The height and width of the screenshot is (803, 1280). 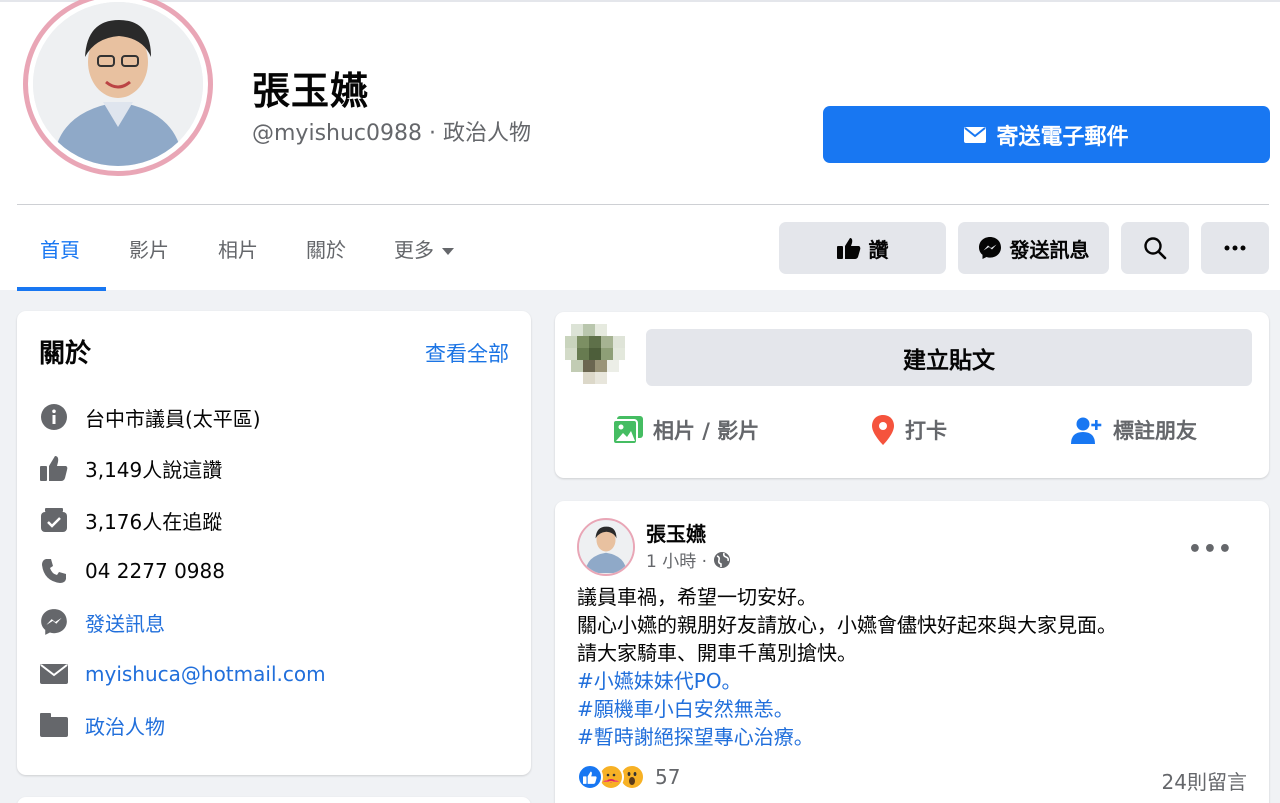 I want to click on post-author-name: 張玉嬿, so click(x=676, y=532).